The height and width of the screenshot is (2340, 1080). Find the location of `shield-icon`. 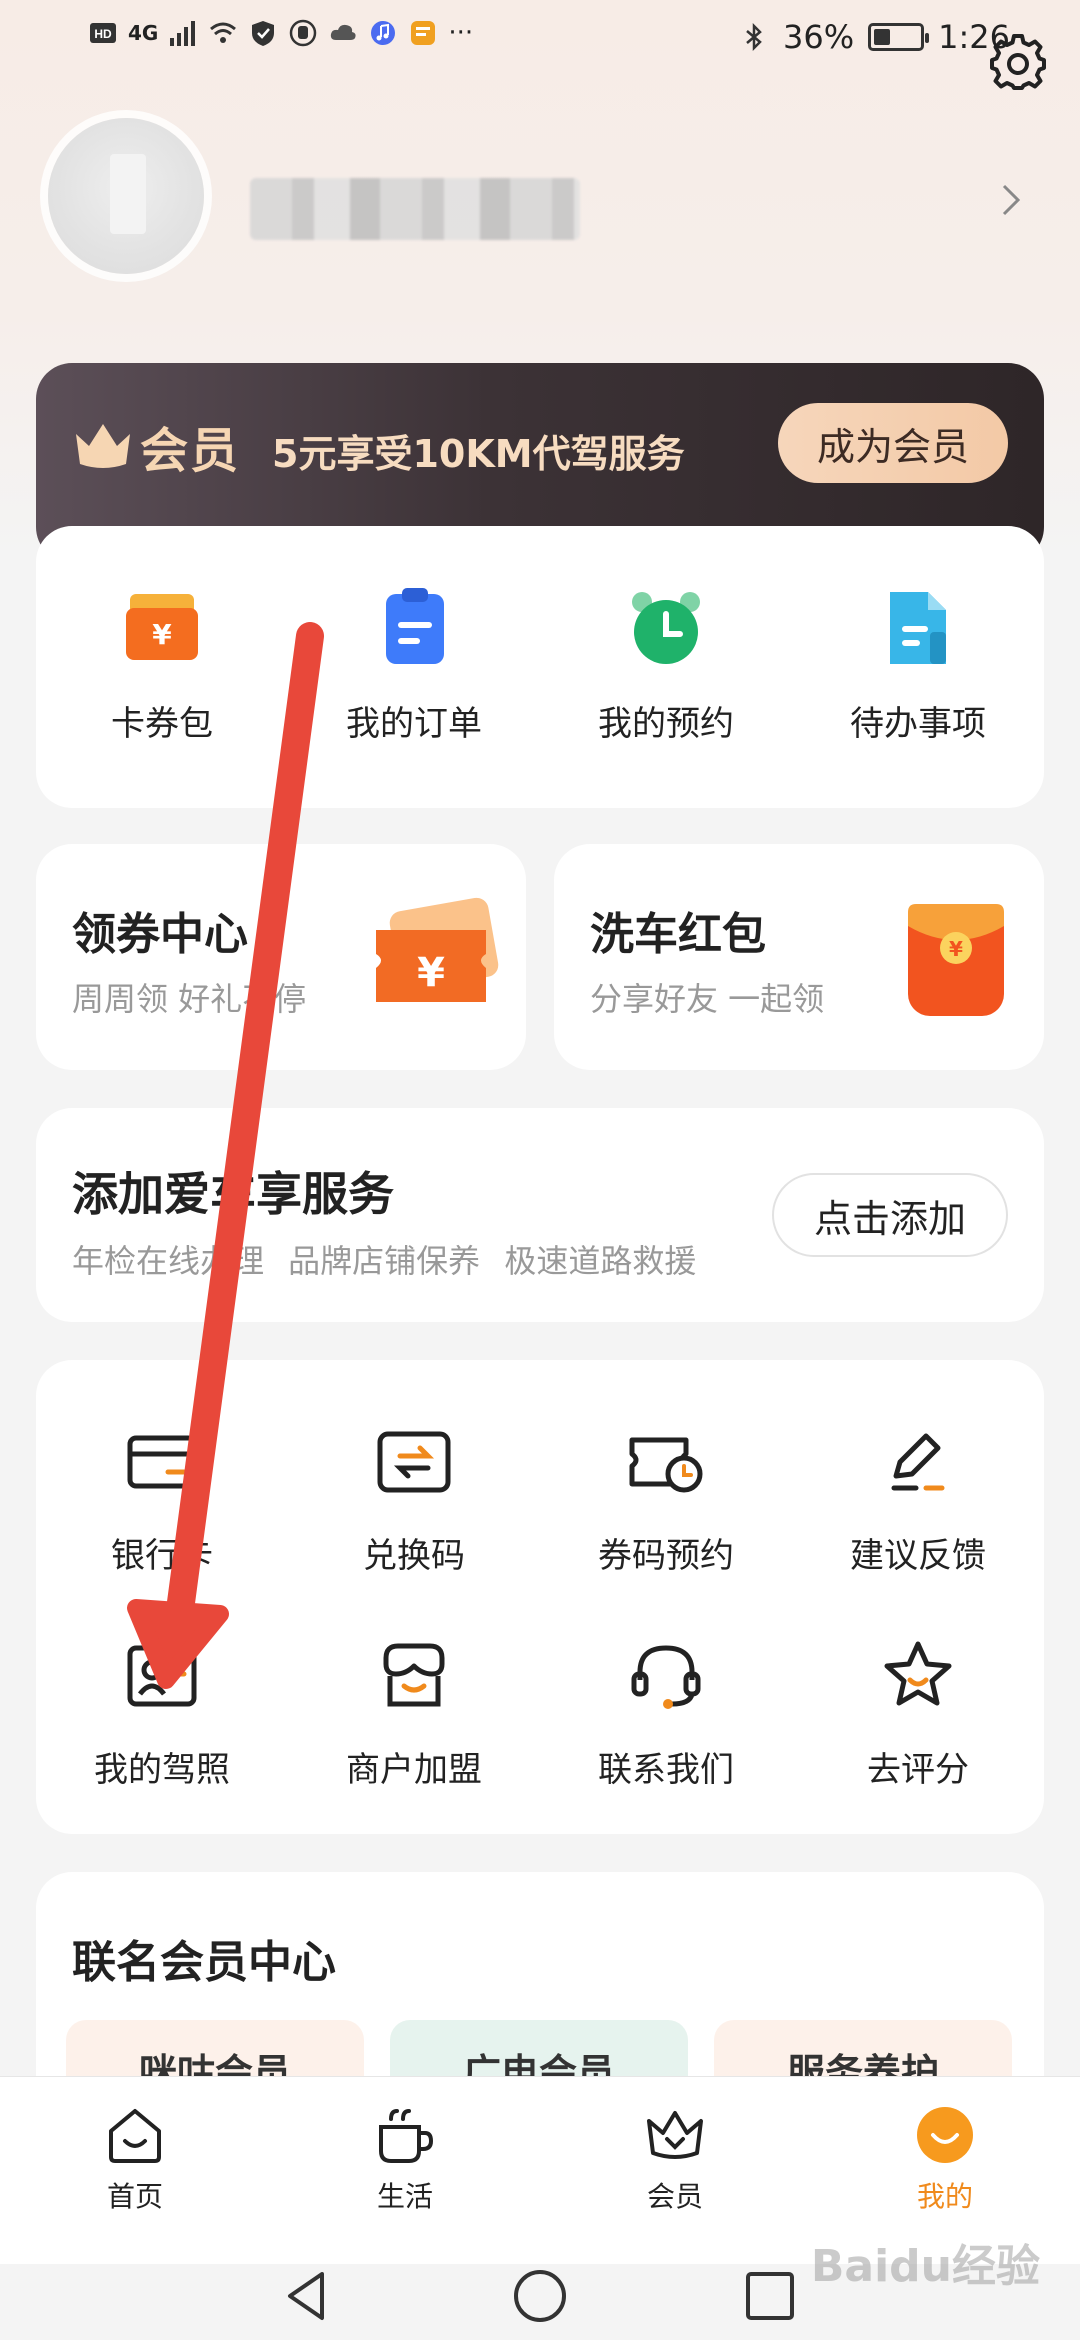

shield-icon is located at coordinates (263, 33).